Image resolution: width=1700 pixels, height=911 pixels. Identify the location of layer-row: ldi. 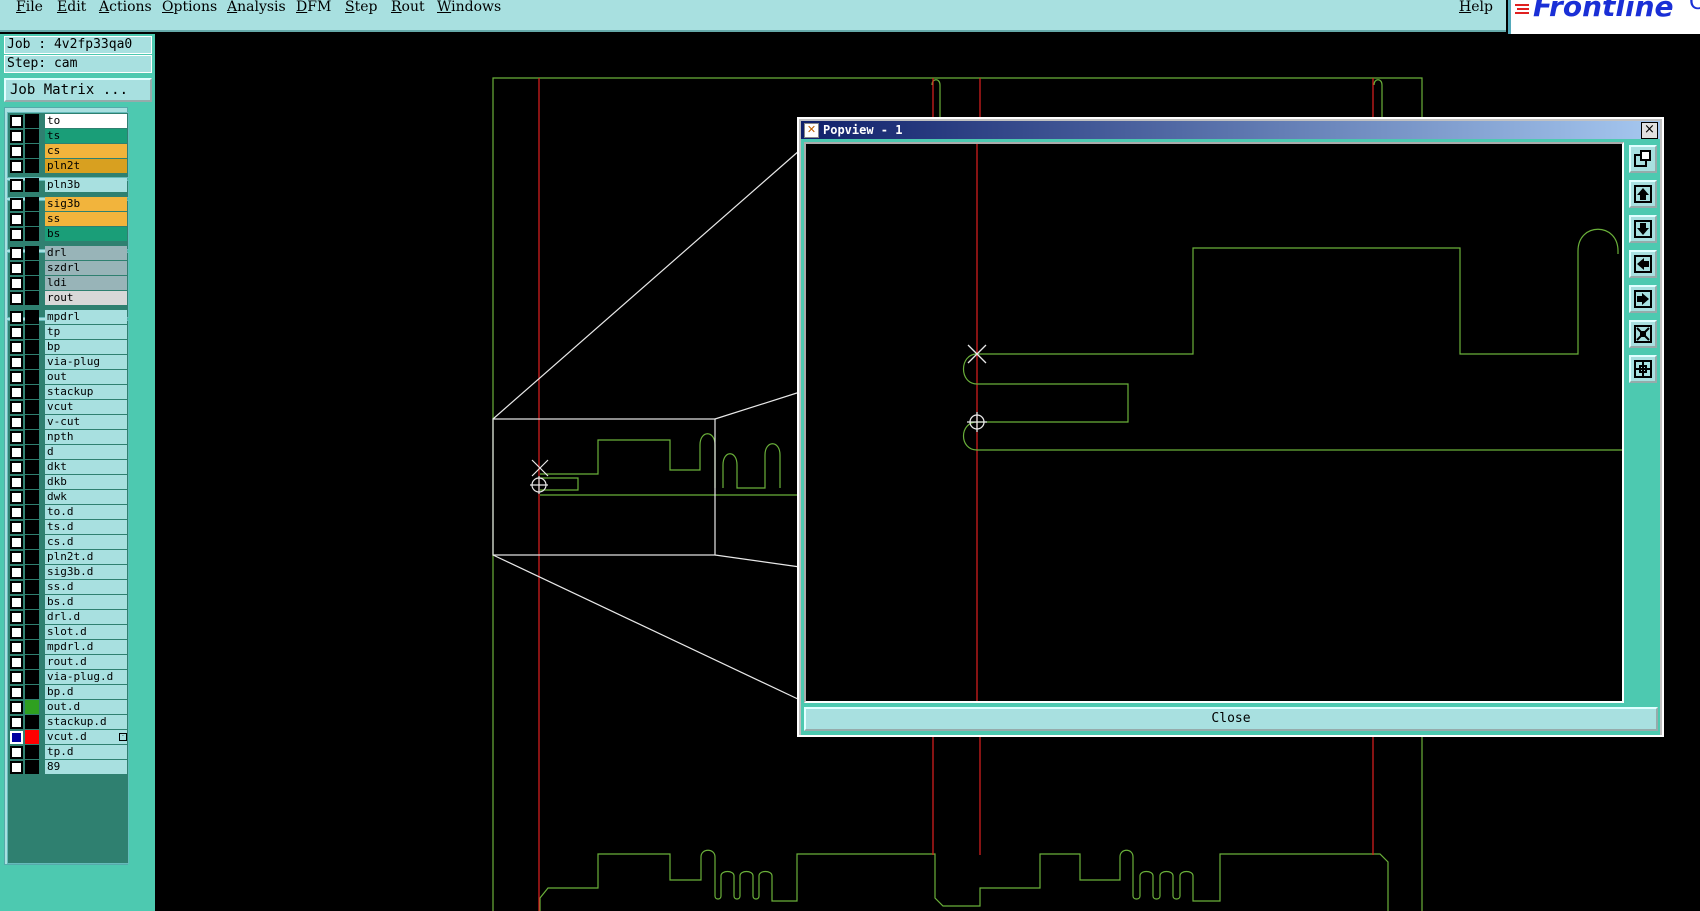
(67, 283).